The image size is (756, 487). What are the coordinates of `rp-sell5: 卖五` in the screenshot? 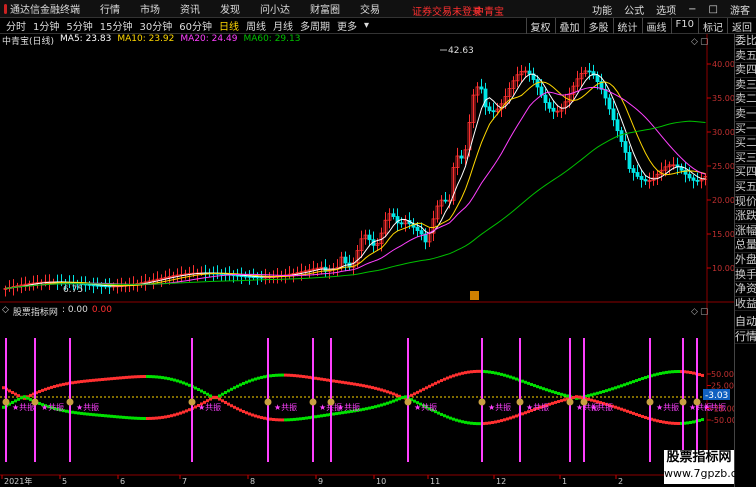 It's located at (745, 56).